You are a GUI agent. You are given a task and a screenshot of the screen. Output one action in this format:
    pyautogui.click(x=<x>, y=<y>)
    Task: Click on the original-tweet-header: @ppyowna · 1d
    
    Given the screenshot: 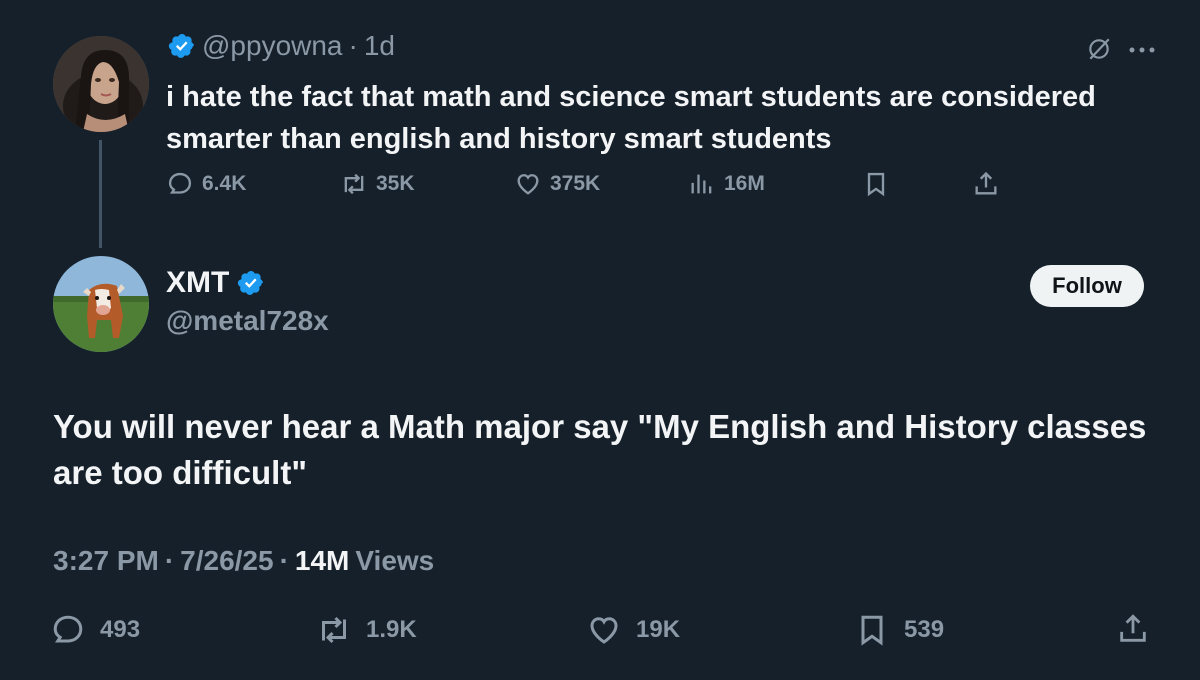 What is the action you would take?
    pyautogui.click(x=281, y=46)
    